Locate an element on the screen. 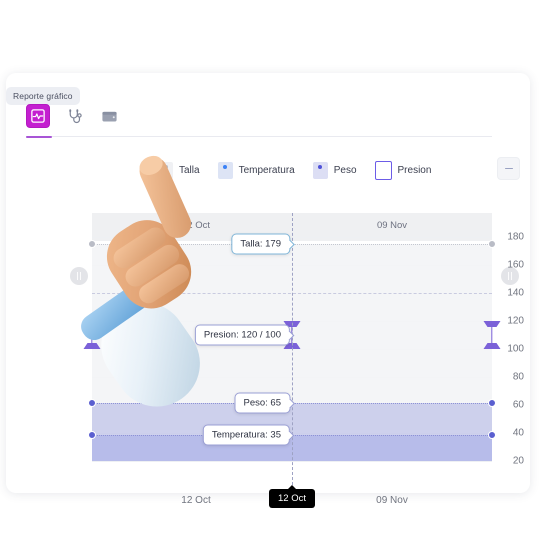 The image size is (550, 550). legend-swatch-temperatura is located at coordinates (225, 170).